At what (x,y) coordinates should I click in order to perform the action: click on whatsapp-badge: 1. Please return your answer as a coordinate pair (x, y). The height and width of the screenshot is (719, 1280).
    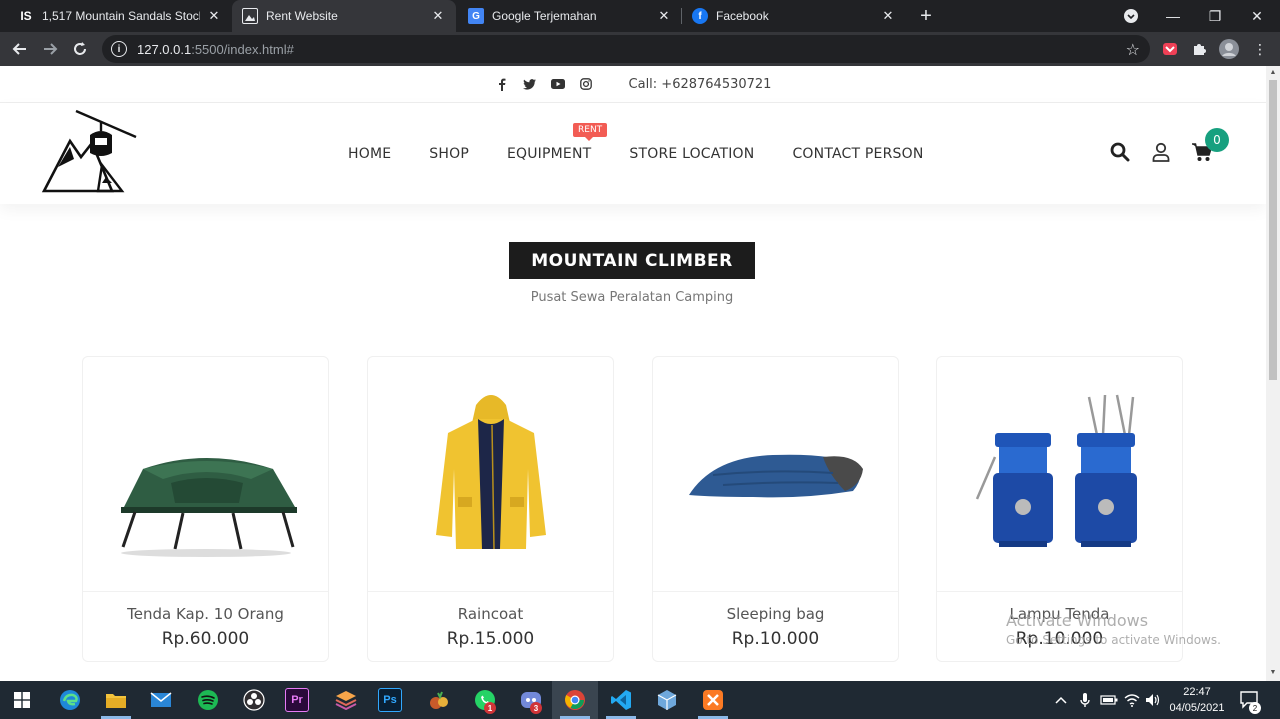
    Looking at the image, I should click on (490, 708).